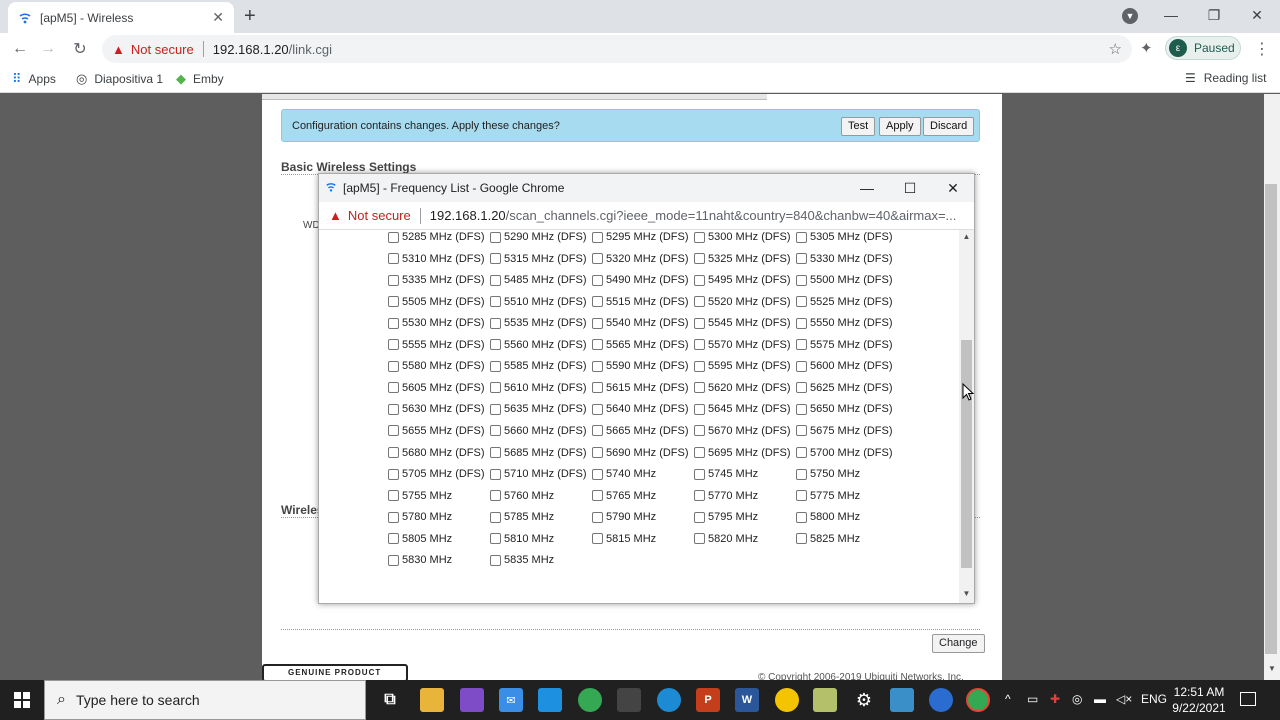 The height and width of the screenshot is (720, 1280). What do you see at coordinates (864, 700) in the screenshot?
I see `settings-icon: ⚙` at bounding box center [864, 700].